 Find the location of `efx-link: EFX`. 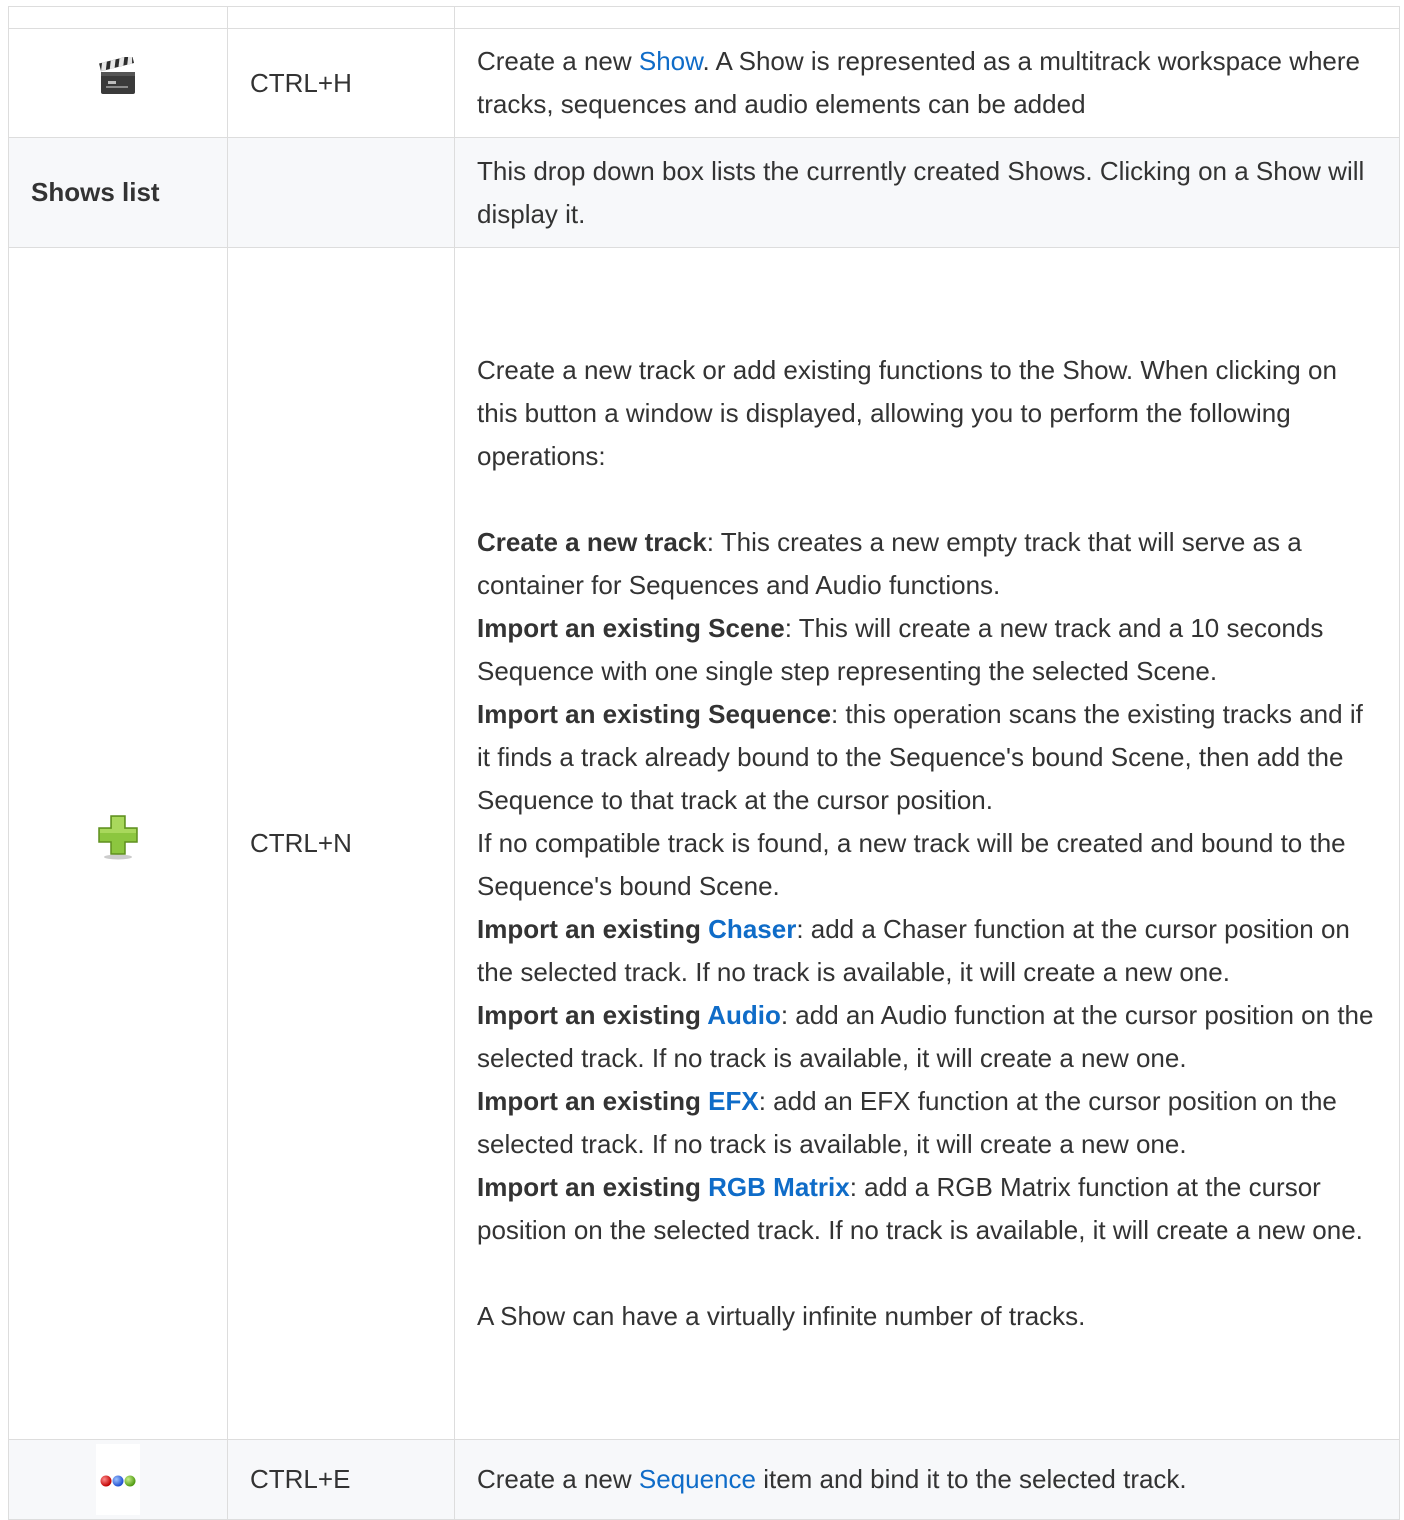

efx-link: EFX is located at coordinates (733, 1101).